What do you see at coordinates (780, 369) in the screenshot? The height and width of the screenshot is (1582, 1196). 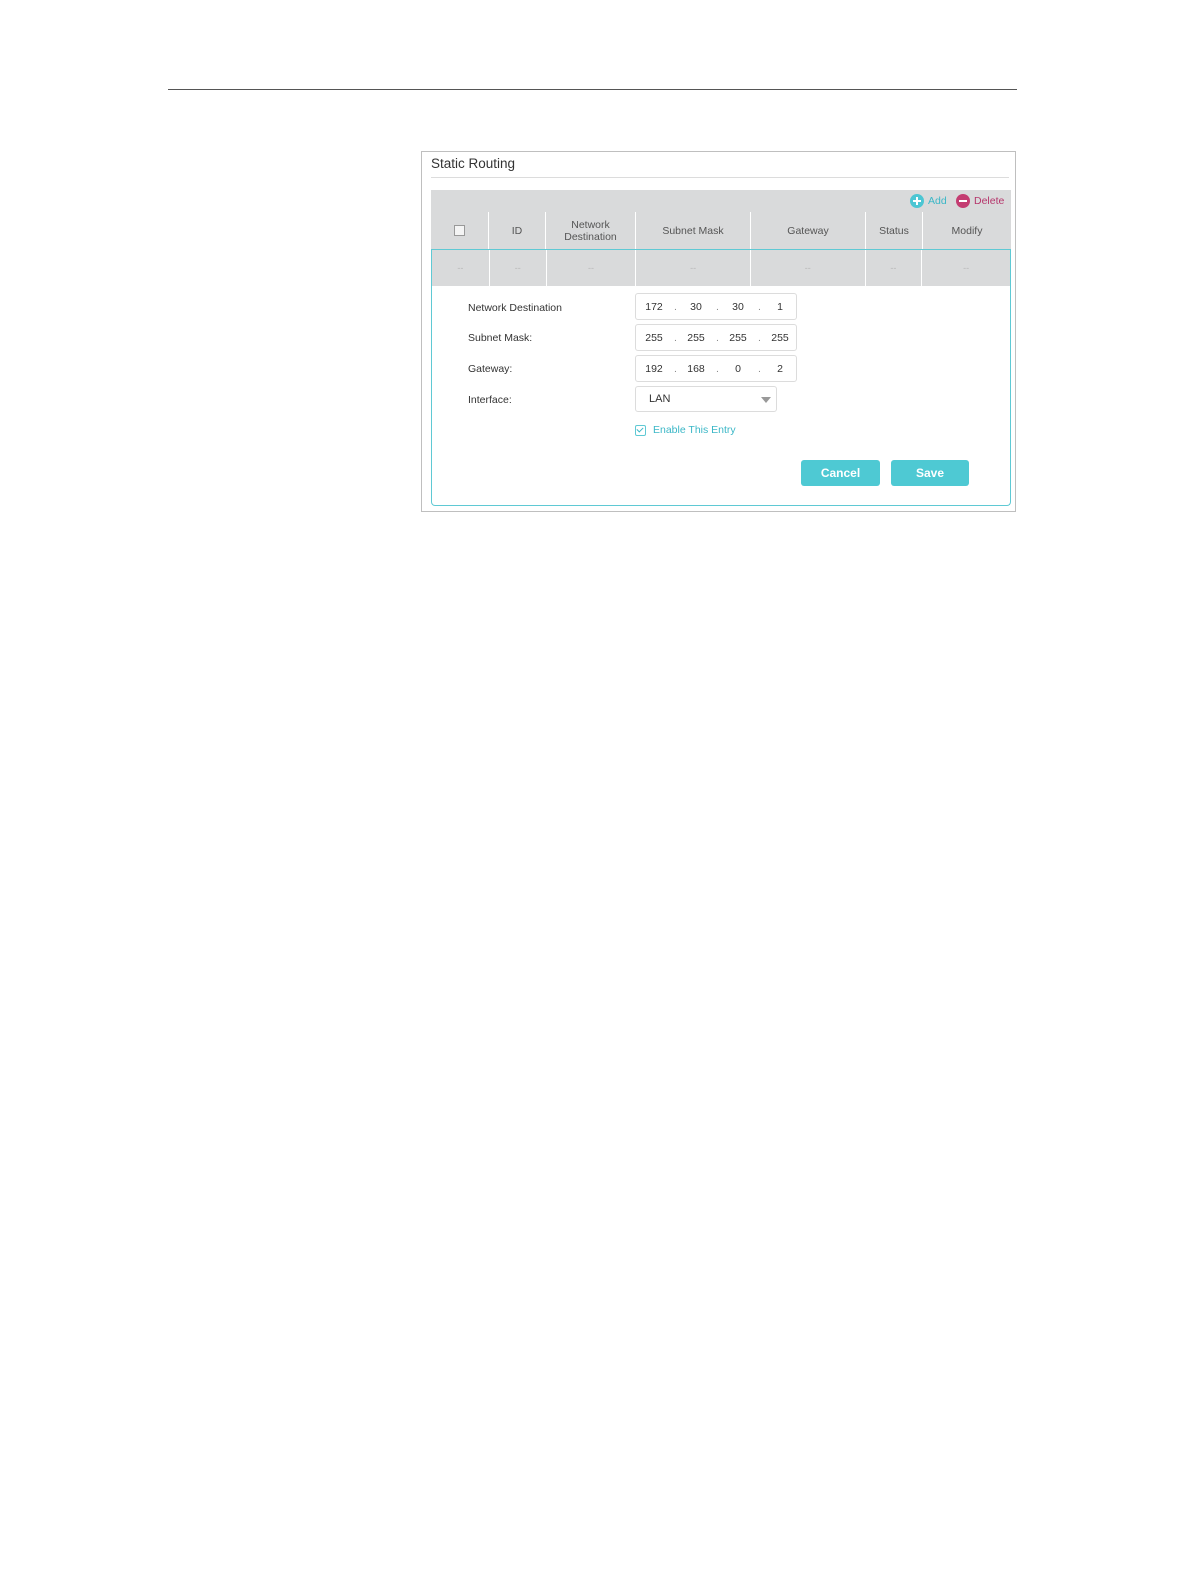 I see `ip-octet: 2` at bounding box center [780, 369].